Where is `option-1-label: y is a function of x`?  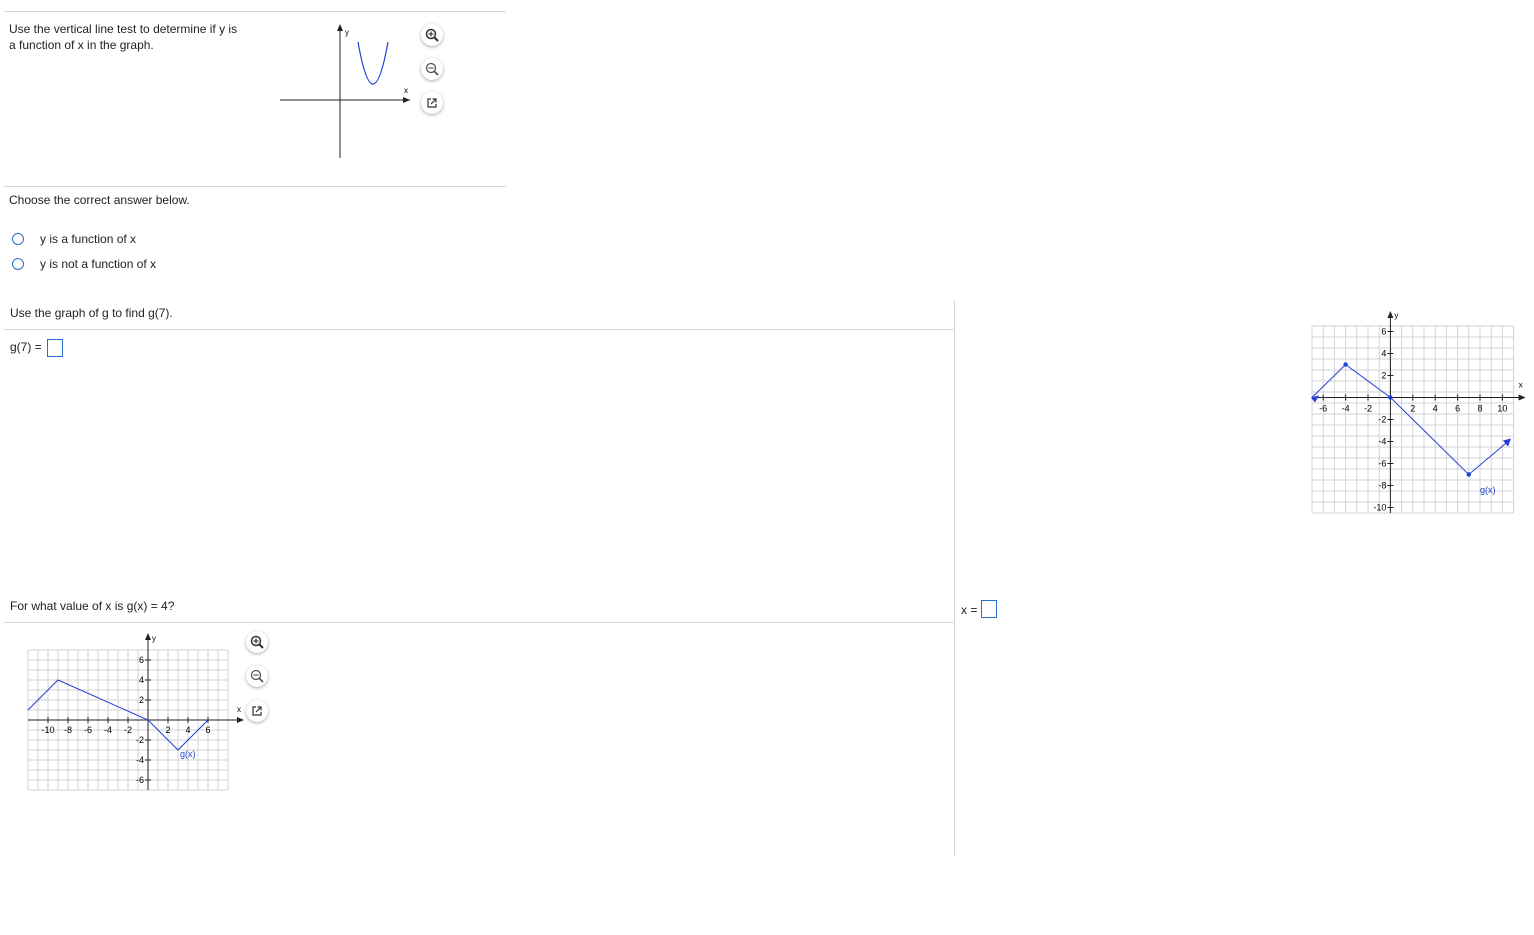 option-1-label: y is a function of x is located at coordinates (88, 239).